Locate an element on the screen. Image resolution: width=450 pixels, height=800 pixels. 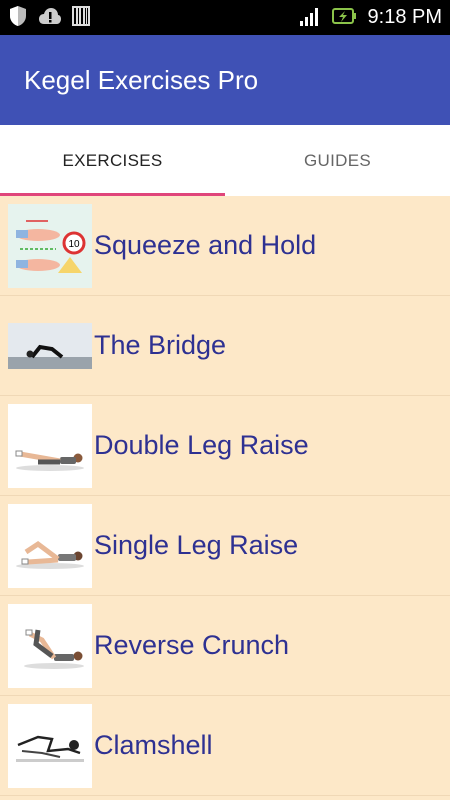
reverse-crunch-thumbnail is located at coordinates (50, 645).